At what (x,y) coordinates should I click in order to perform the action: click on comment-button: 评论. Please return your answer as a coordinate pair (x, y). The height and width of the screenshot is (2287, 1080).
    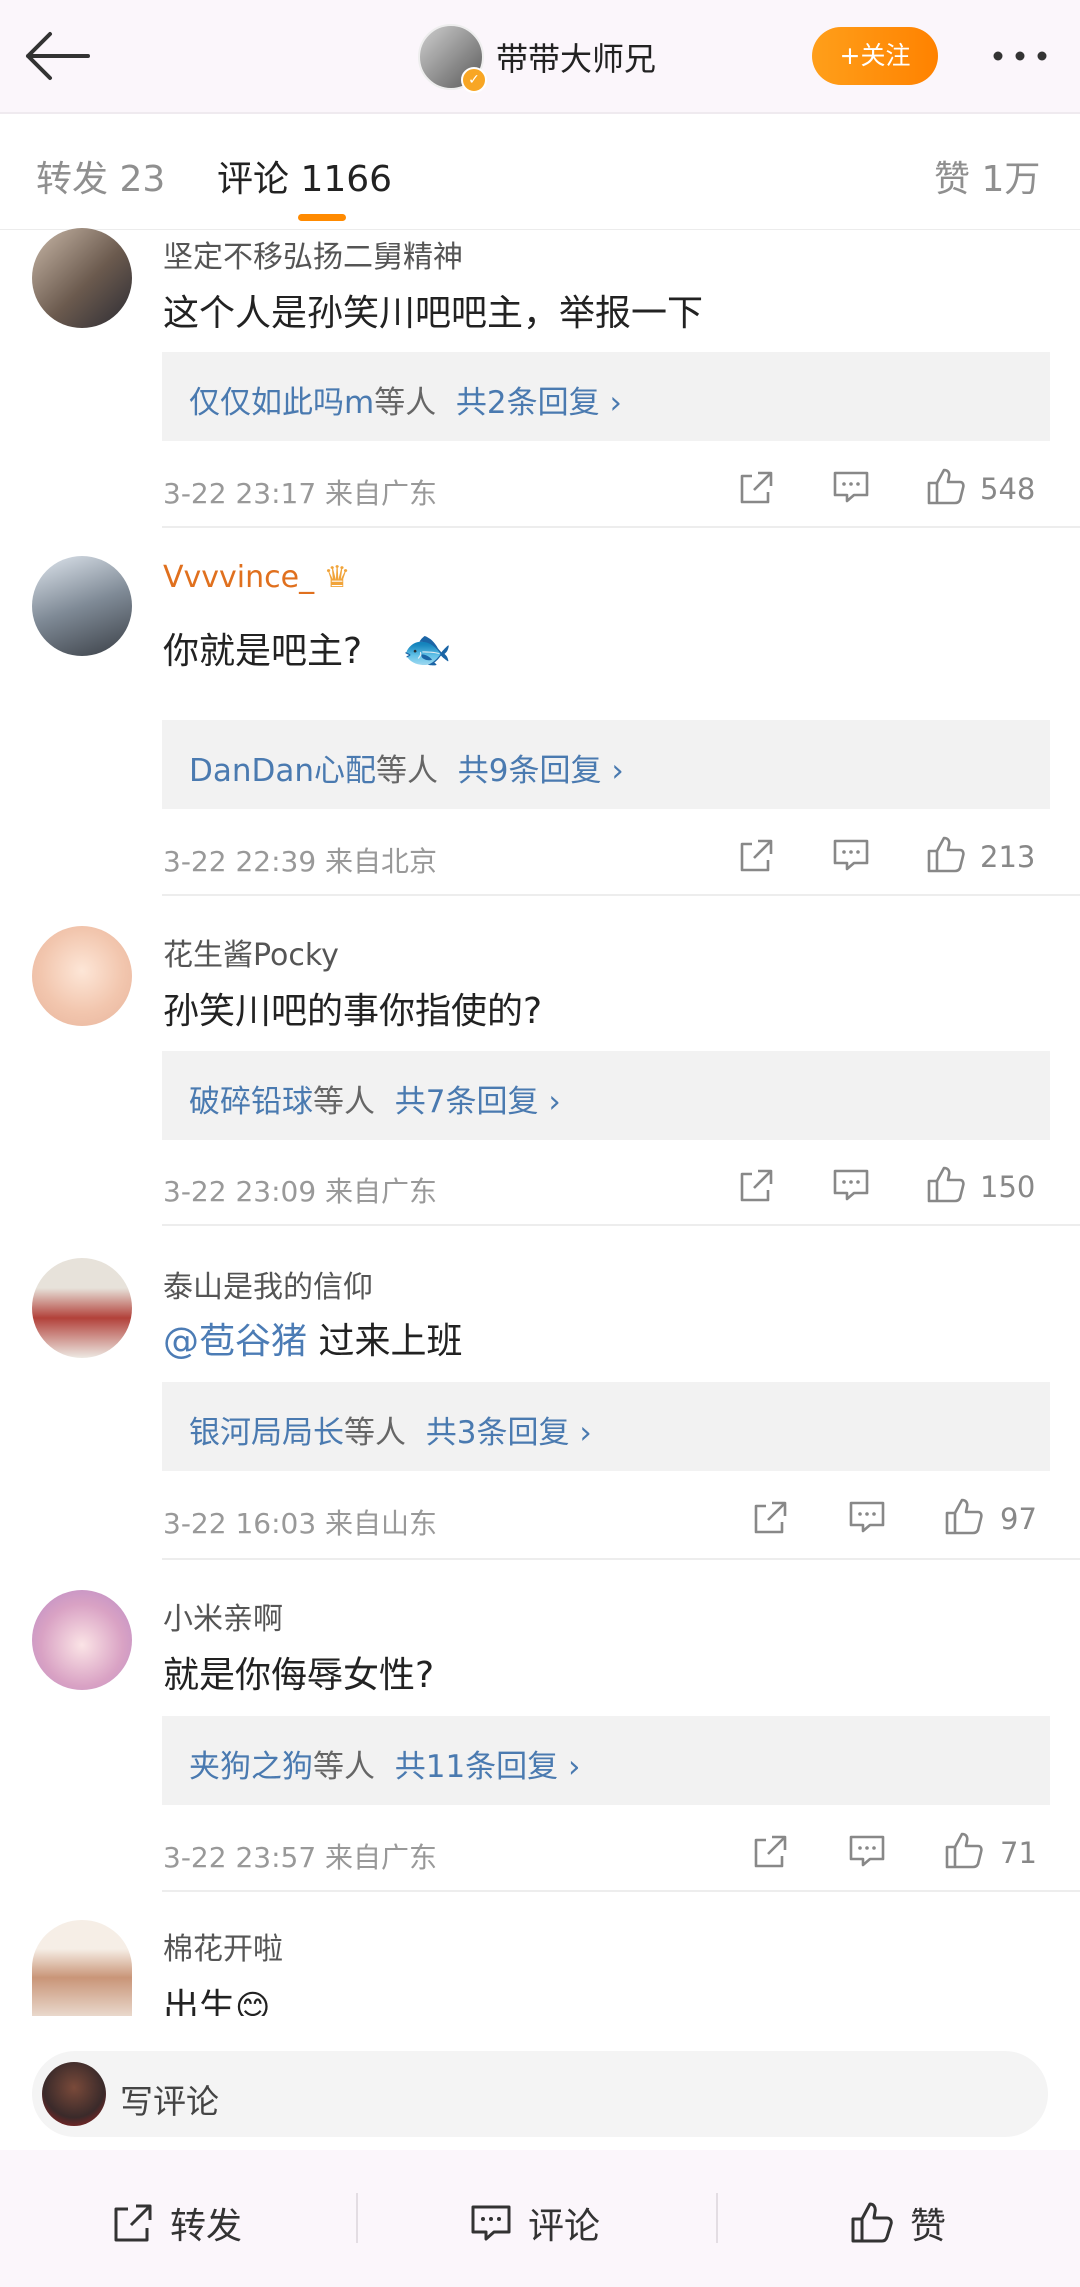
    Looking at the image, I should click on (564, 2223).